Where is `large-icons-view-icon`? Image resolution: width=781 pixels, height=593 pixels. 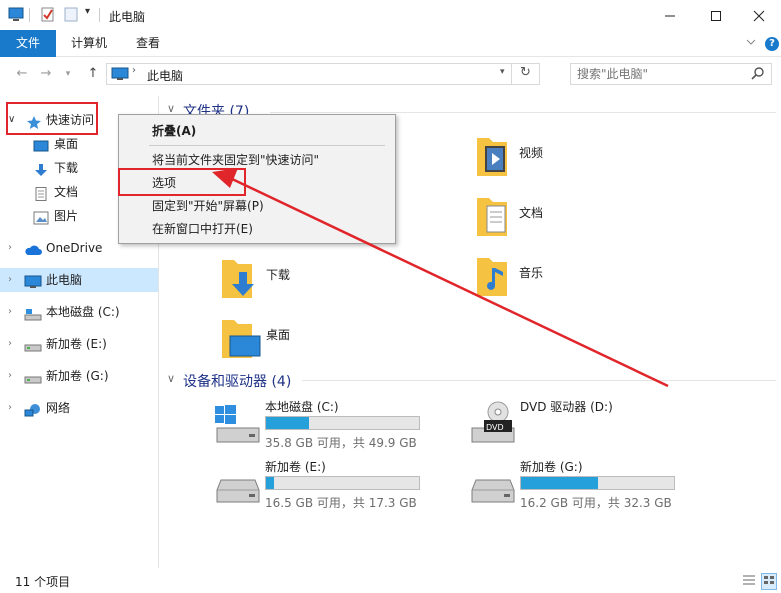 large-icons-view-icon is located at coordinates (769, 581).